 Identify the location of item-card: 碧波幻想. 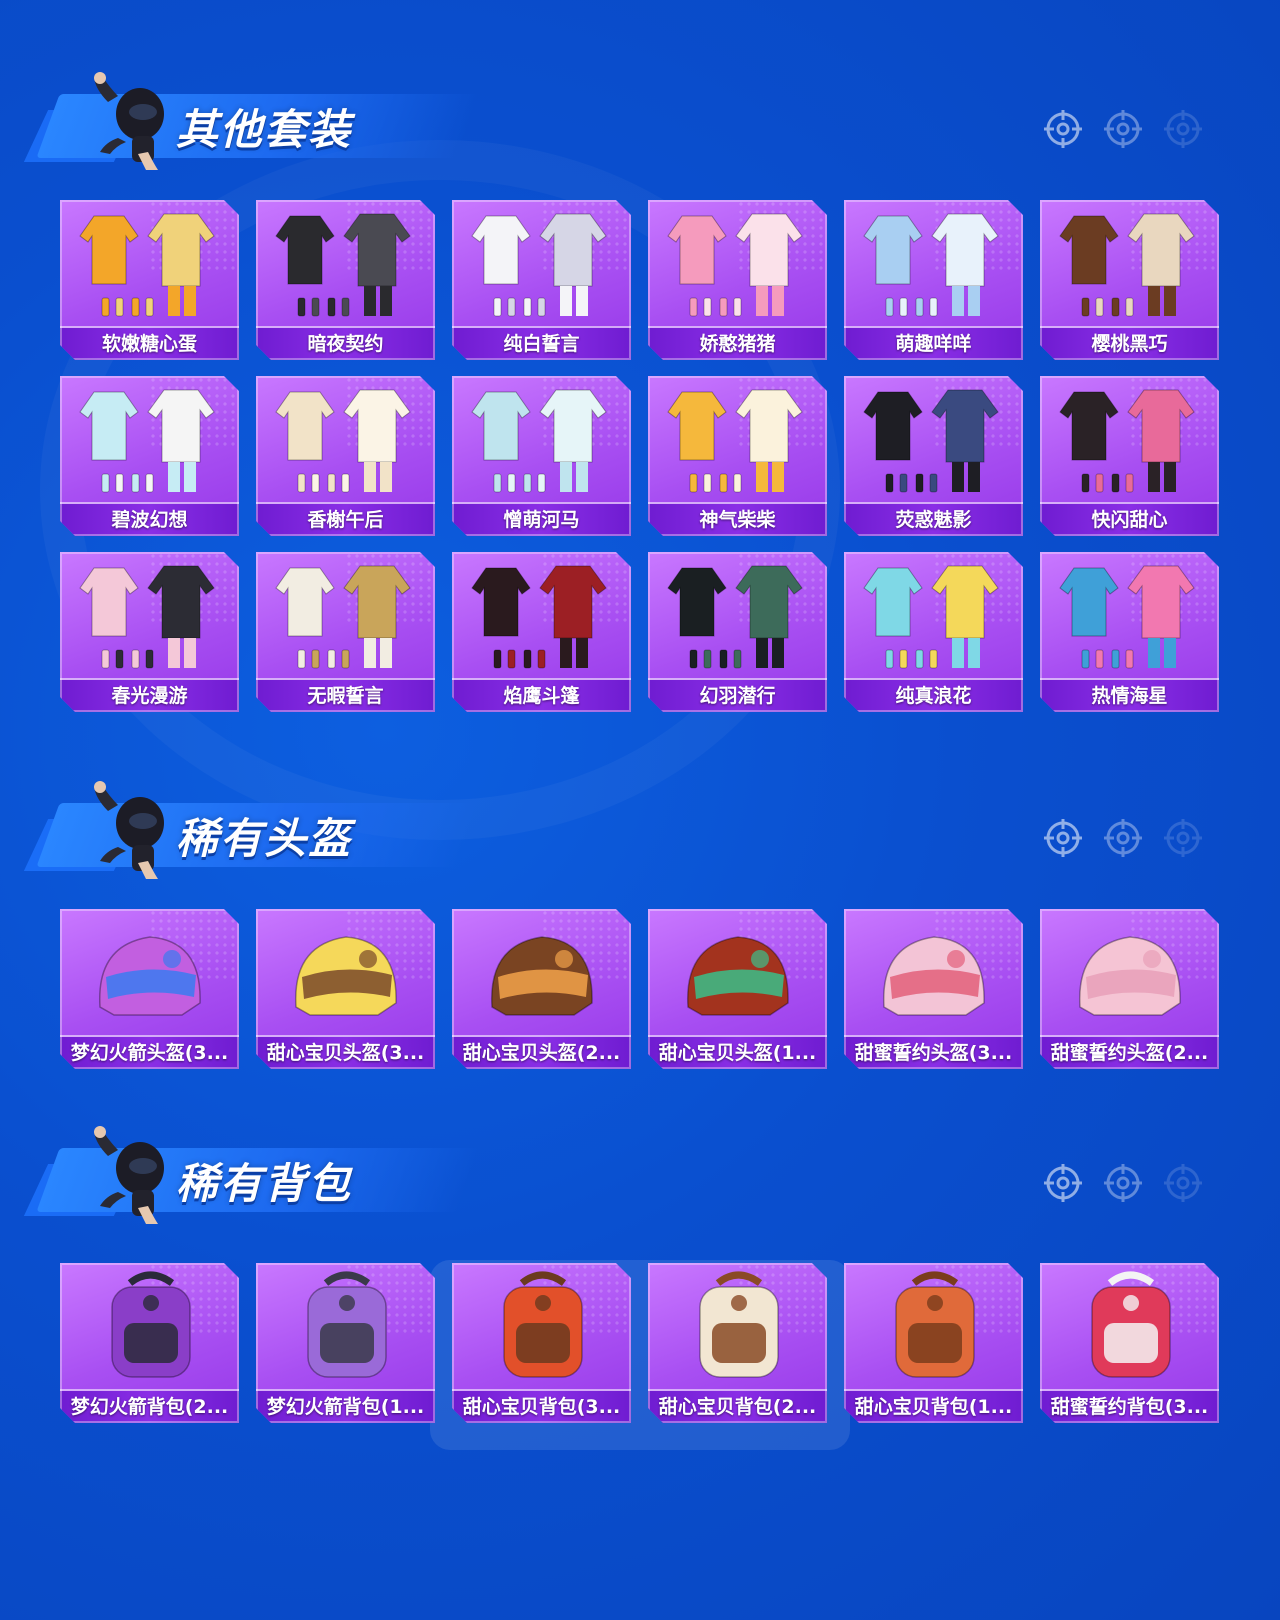
(149, 456).